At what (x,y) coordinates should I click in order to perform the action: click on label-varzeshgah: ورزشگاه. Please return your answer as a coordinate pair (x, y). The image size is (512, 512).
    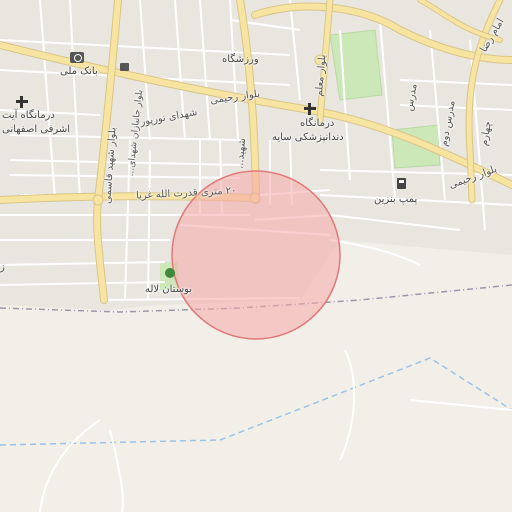
    Looking at the image, I should click on (240, 59).